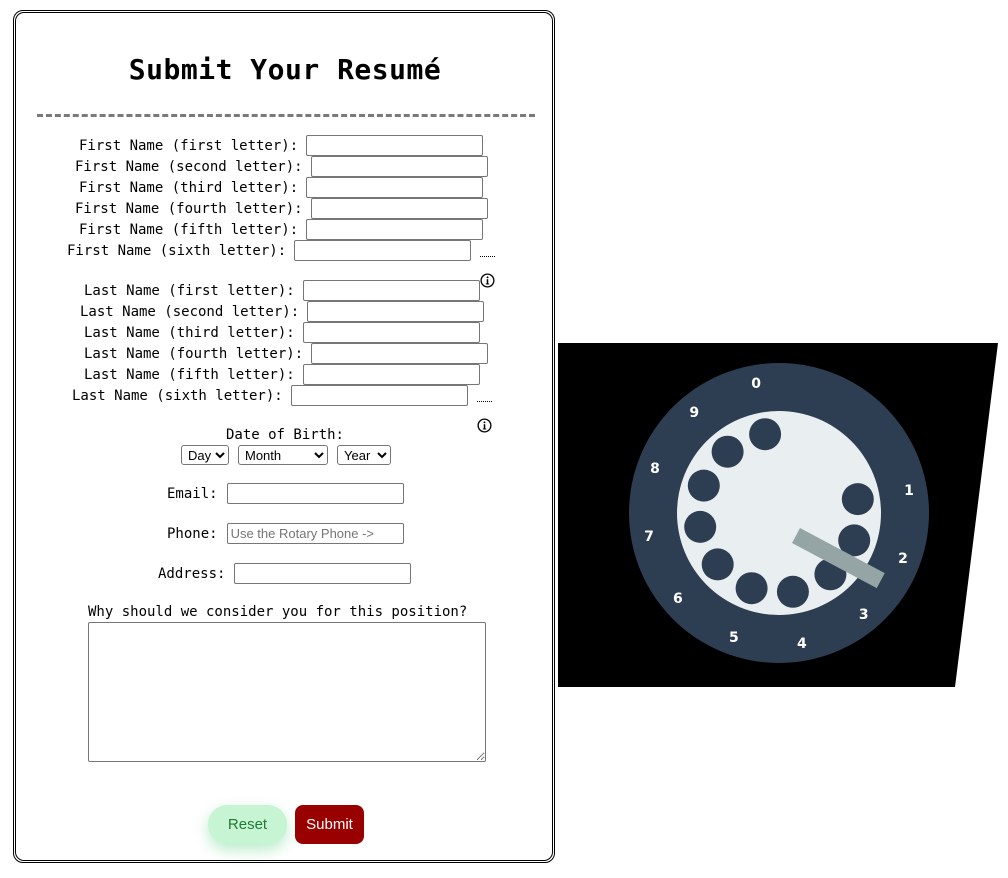 Image resolution: width=1008 pixels, height=878 pixels. What do you see at coordinates (323, 573) in the screenshot?
I see `address-field` at bounding box center [323, 573].